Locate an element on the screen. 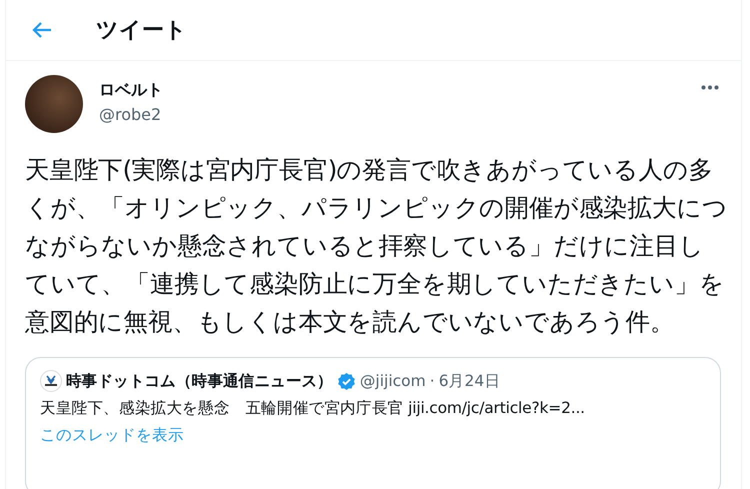 The image size is (750, 489). more-icon is located at coordinates (710, 87).